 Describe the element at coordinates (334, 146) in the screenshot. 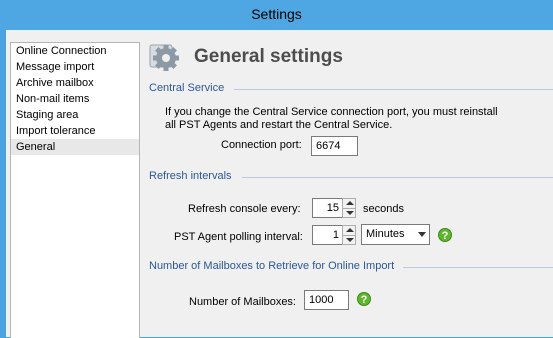

I see `connection-port-input: 6674` at that location.